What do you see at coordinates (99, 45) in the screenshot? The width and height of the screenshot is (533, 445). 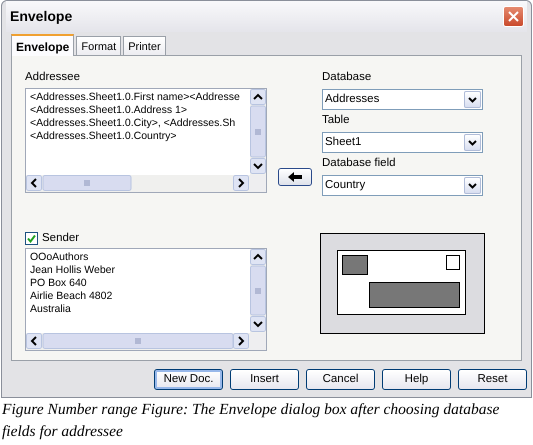 I see `tab: Format` at bounding box center [99, 45].